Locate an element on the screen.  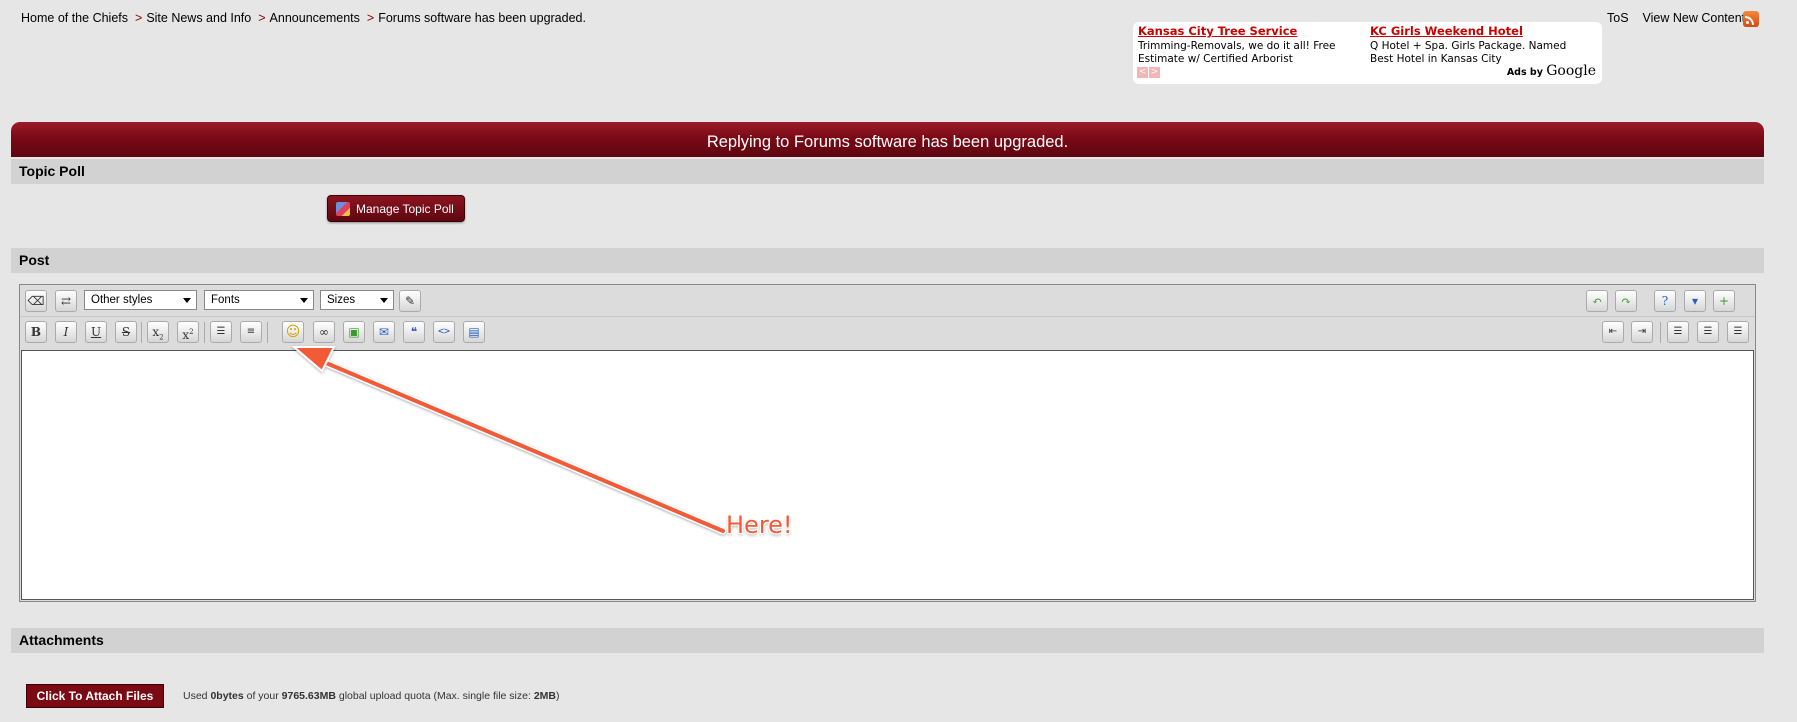
manage-topic-poll-button: Manage Topic Poll is located at coordinates (396, 208).